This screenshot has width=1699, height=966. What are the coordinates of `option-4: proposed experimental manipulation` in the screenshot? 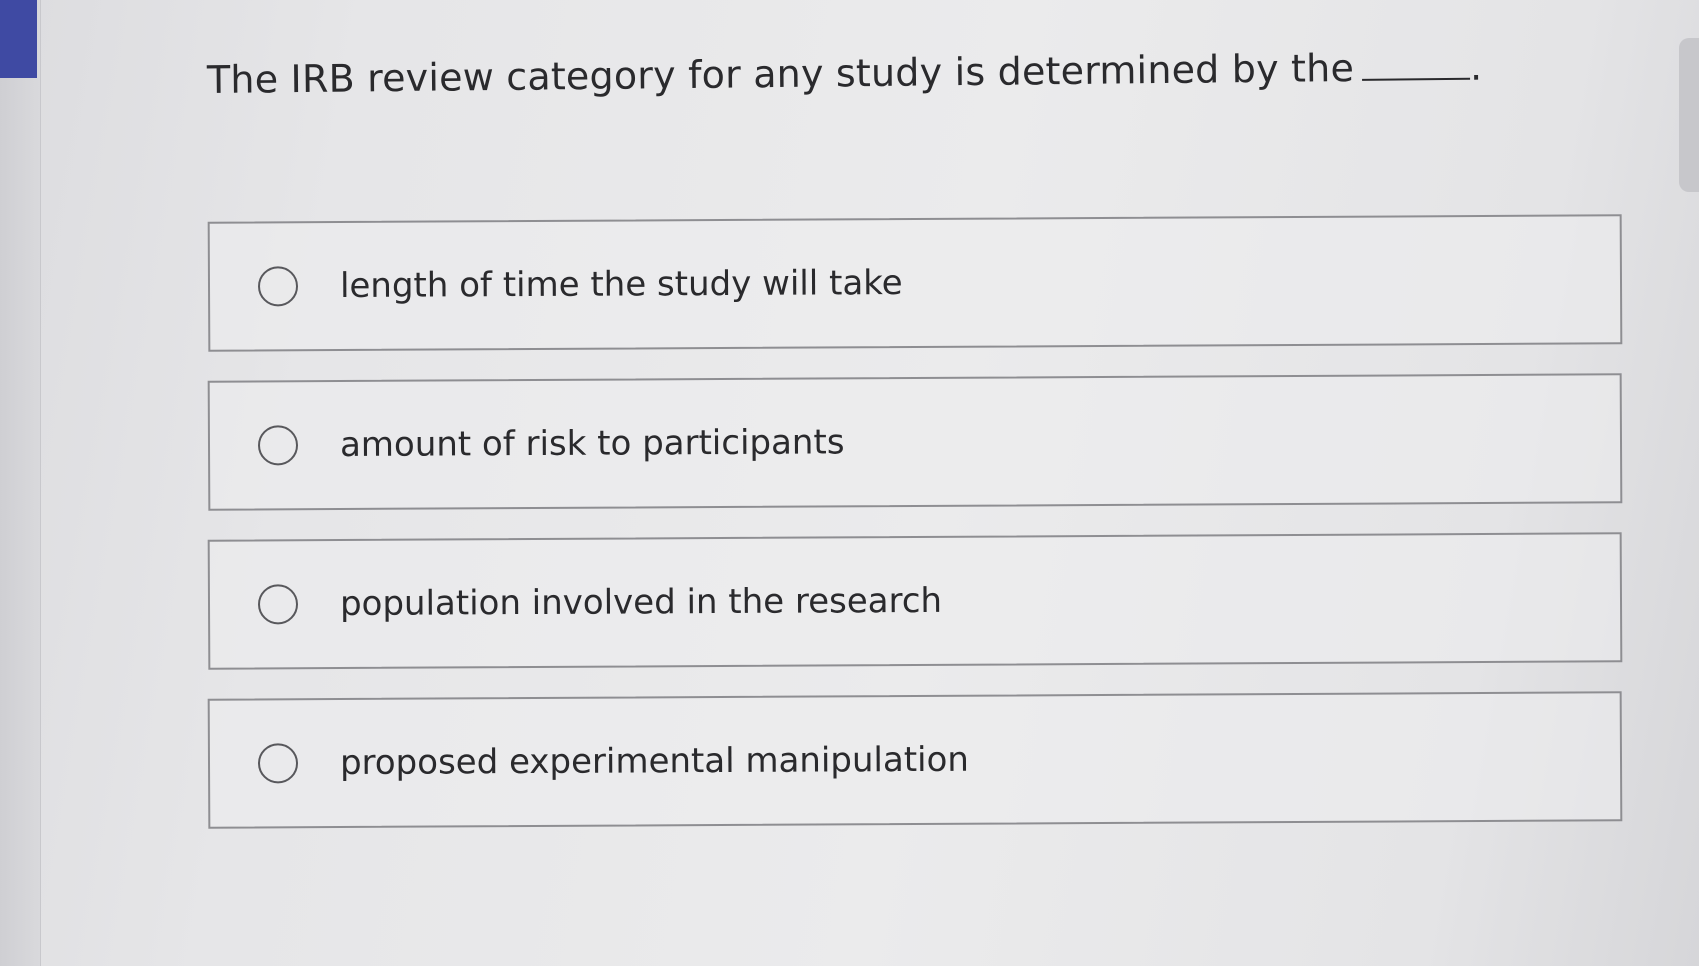 It's located at (915, 760).